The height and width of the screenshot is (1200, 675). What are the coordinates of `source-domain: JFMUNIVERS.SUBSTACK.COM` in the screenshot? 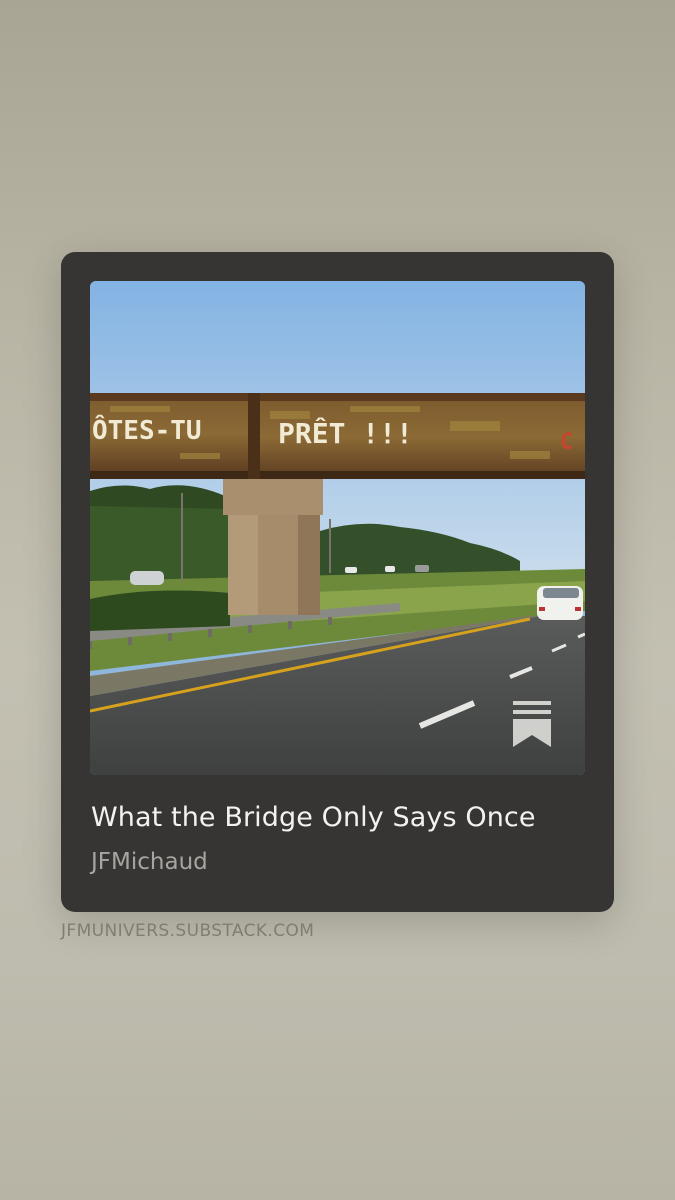 It's located at (187, 931).